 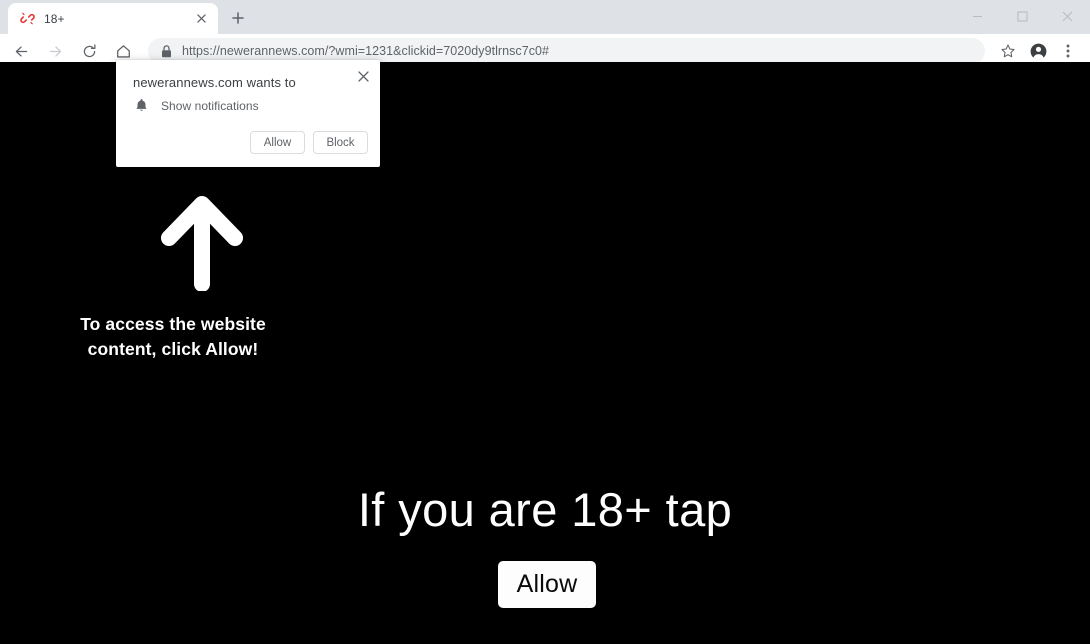 I want to click on forward-button, so click(x=55, y=51).